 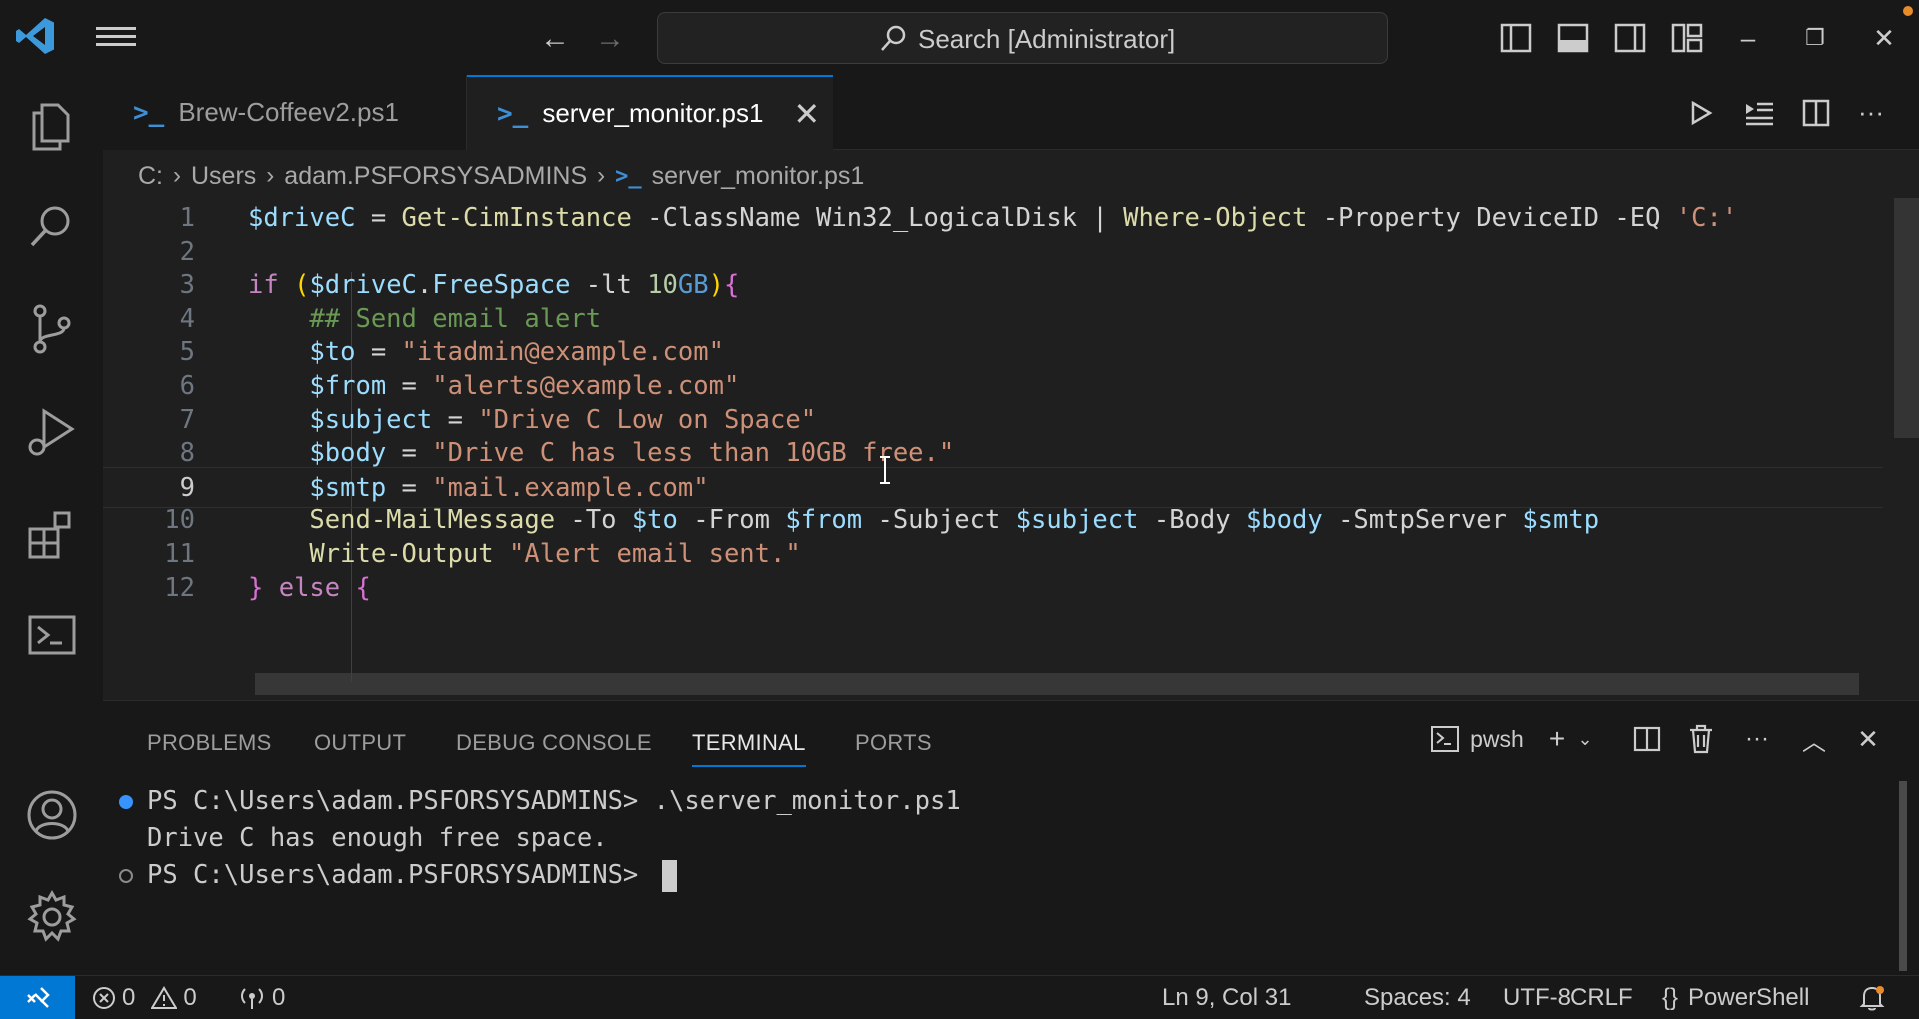 What do you see at coordinates (1537, 997) in the screenshot?
I see `file-encoding: UTF-8` at bounding box center [1537, 997].